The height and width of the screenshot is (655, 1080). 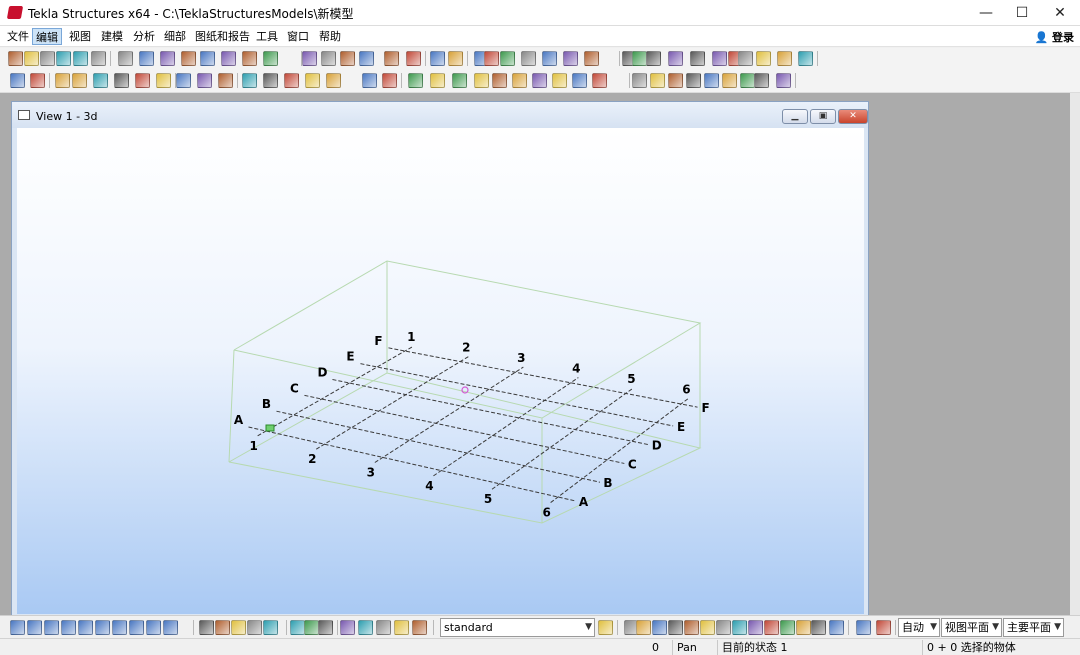 What do you see at coordinates (1054, 37) in the screenshot?
I see `login-link: 👤 登录` at bounding box center [1054, 37].